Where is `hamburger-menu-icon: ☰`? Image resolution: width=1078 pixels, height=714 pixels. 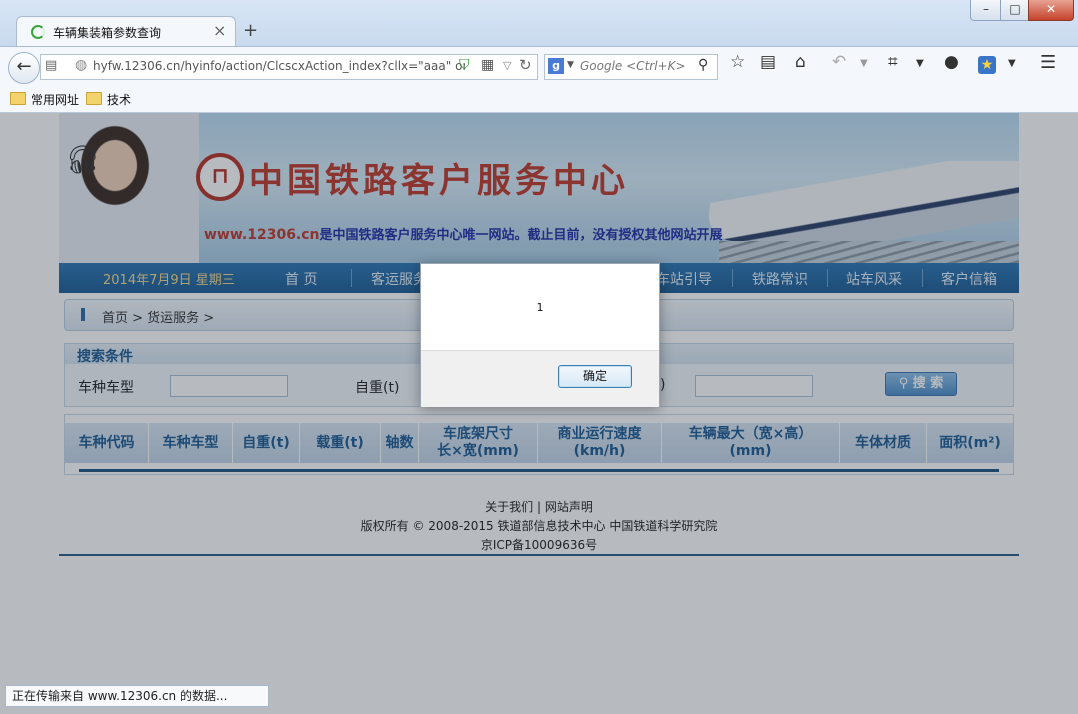
hamburger-menu-icon: ☰ is located at coordinates (1048, 62).